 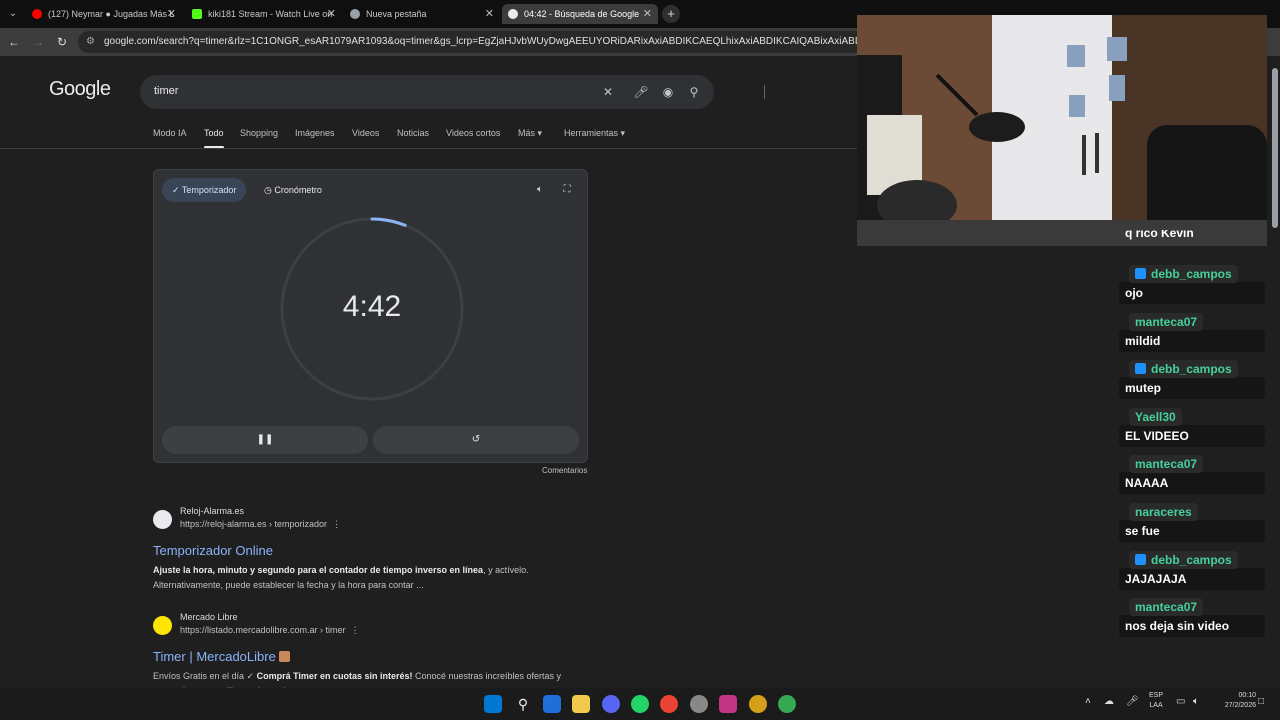 I want to click on site-info-icon: ⚙, so click(x=90, y=42).